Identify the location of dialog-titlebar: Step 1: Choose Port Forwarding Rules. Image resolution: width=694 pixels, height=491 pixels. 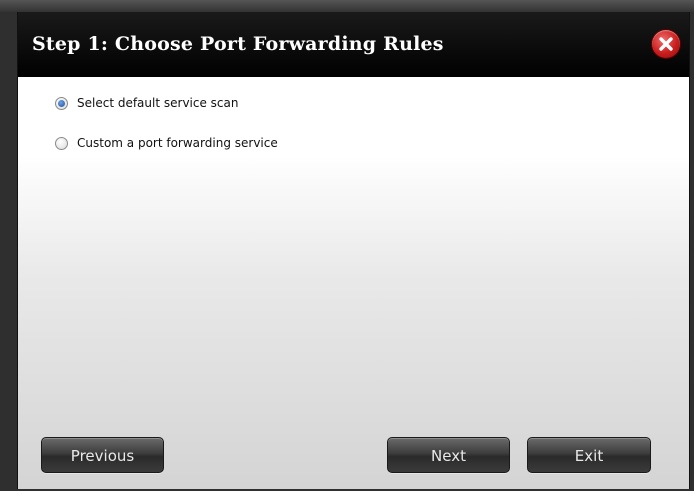
(353, 44).